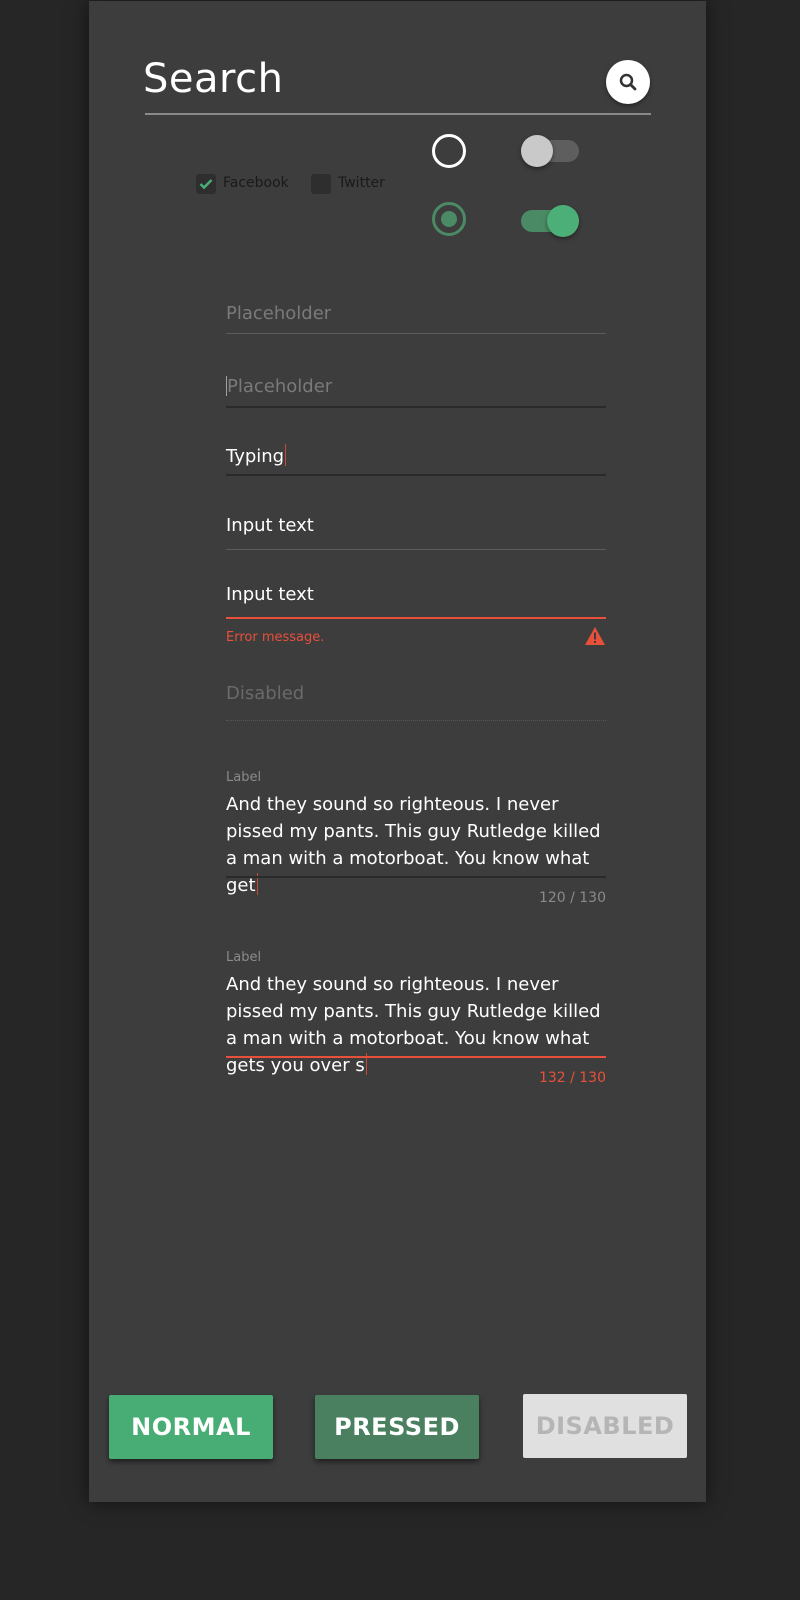 This screenshot has width=800, height=1600. I want to click on twitter-checkbox, so click(321, 184).